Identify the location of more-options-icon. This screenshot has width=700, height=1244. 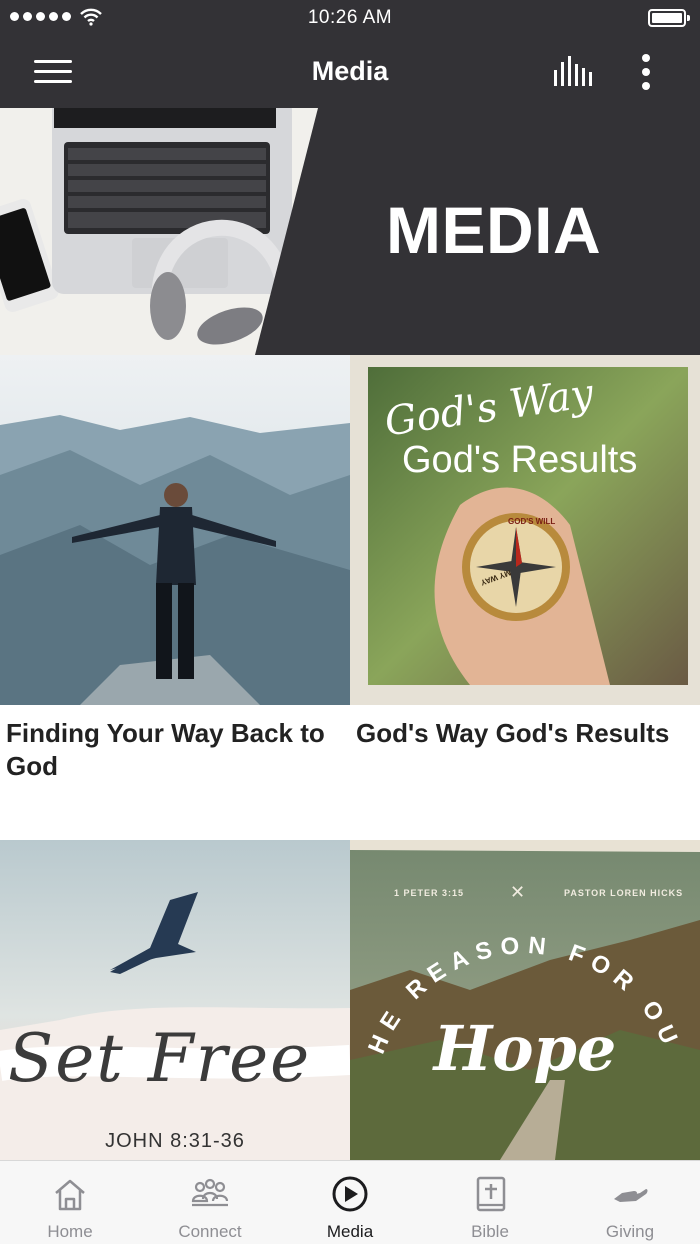
(646, 72).